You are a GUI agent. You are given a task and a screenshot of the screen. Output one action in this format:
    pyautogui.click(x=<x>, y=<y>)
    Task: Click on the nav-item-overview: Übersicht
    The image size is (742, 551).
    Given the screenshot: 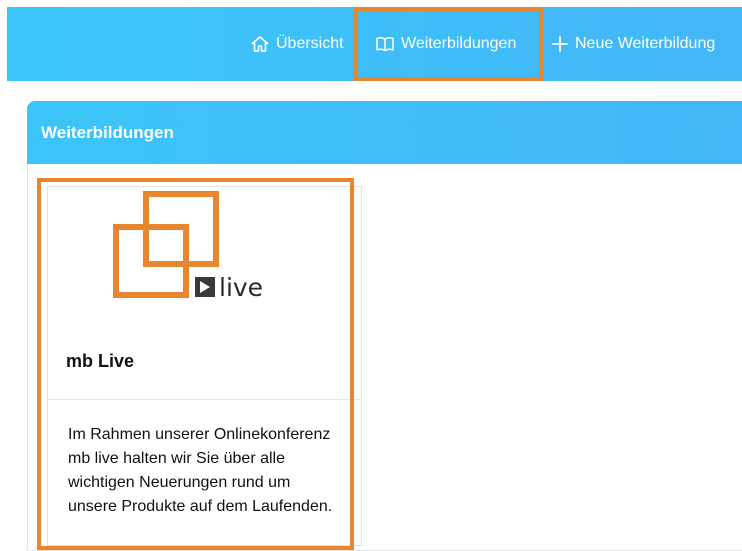 What is the action you would take?
    pyautogui.click(x=297, y=44)
    